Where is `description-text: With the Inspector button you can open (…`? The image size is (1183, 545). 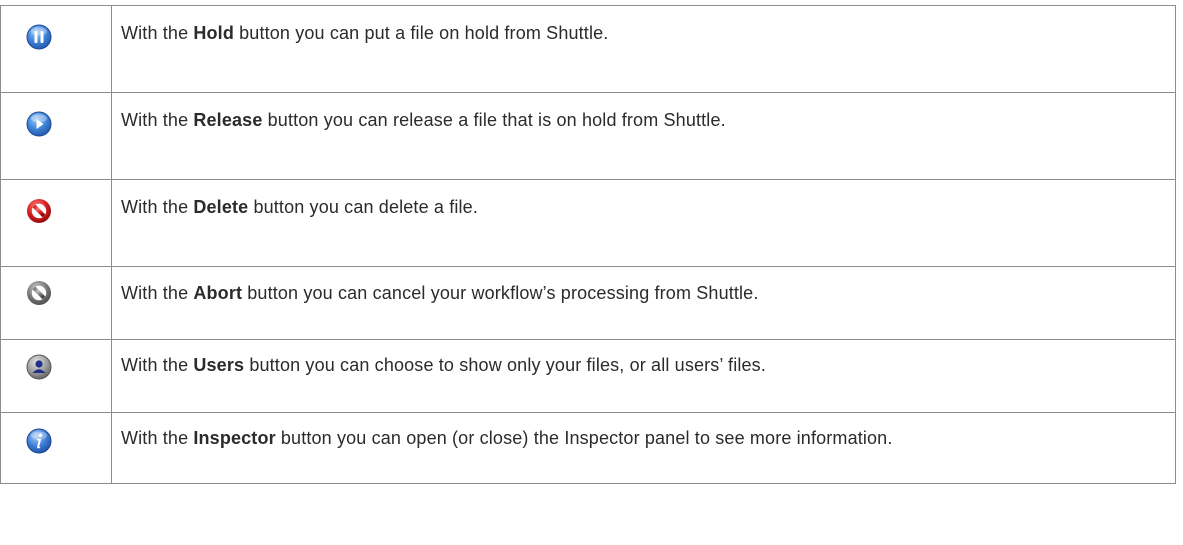
description-text: With the Inspector button you can open (… is located at coordinates (507, 438).